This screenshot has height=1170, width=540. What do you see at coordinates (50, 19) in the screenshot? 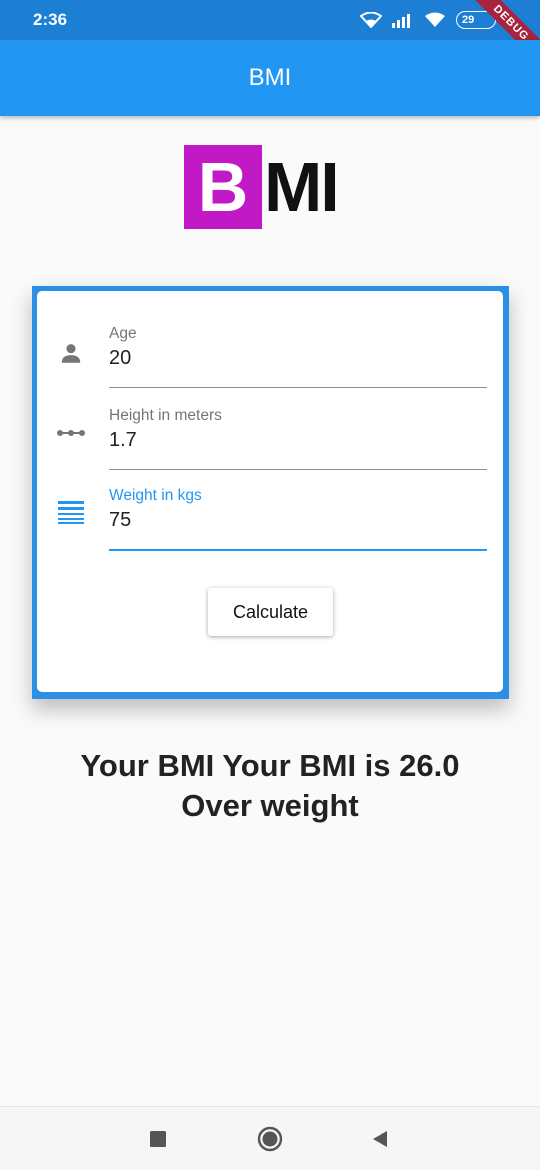
I see `status-time: 2:36` at bounding box center [50, 19].